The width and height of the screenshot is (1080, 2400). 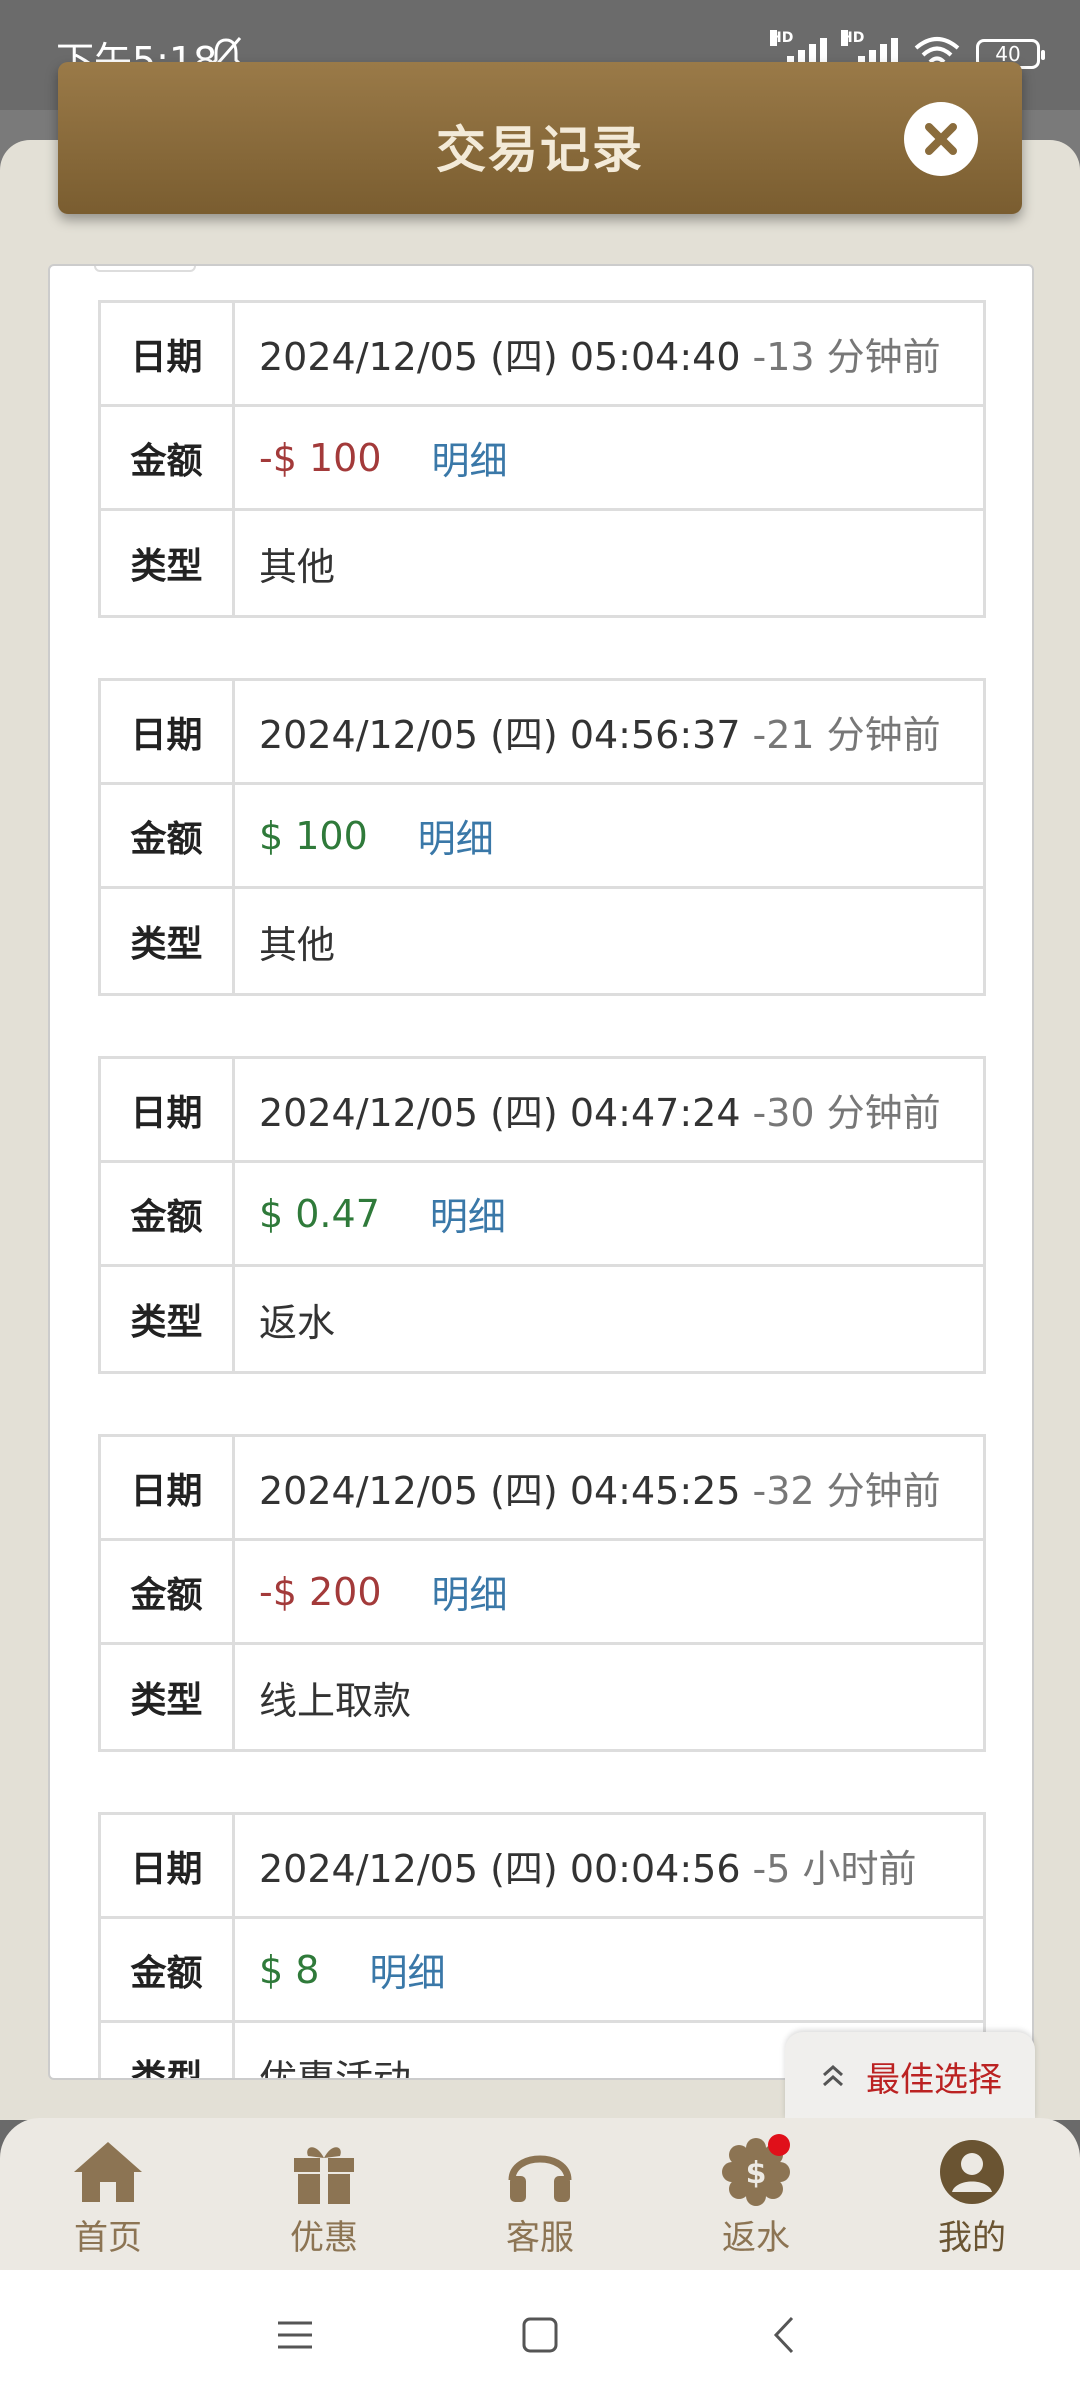 What do you see at coordinates (542, 1319) in the screenshot?
I see `record-type-row: 类型 返水` at bounding box center [542, 1319].